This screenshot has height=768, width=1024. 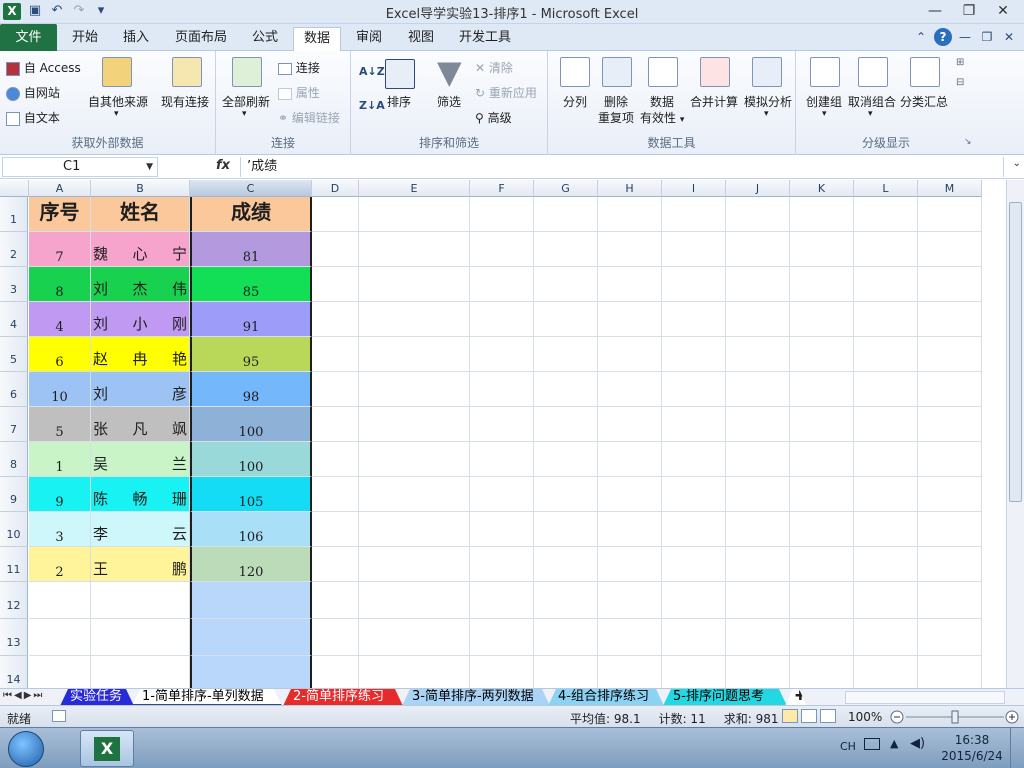 I want to click on header-seq-cell: 序号, so click(x=60, y=214).